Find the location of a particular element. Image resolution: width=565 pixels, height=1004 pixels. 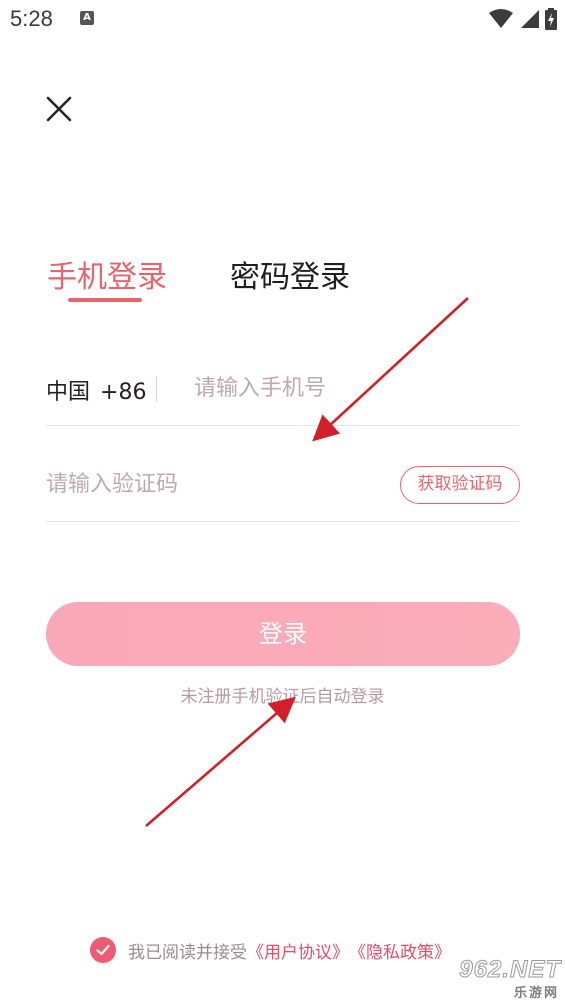

status-time: 5:28 is located at coordinates (31, 18).